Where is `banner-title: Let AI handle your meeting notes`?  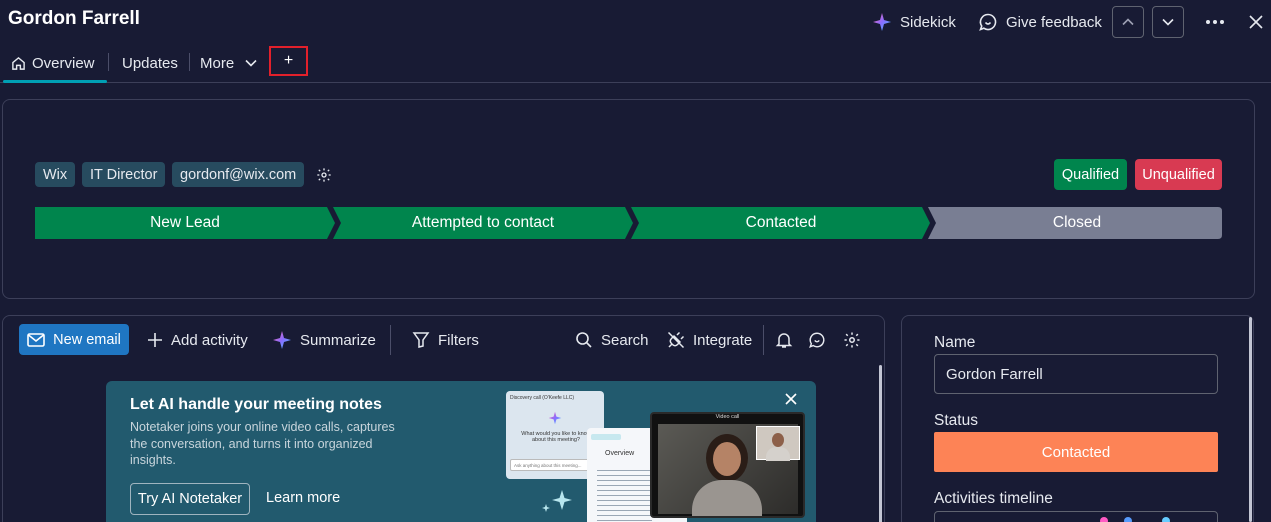
banner-title: Let AI handle your meeting notes is located at coordinates (256, 404).